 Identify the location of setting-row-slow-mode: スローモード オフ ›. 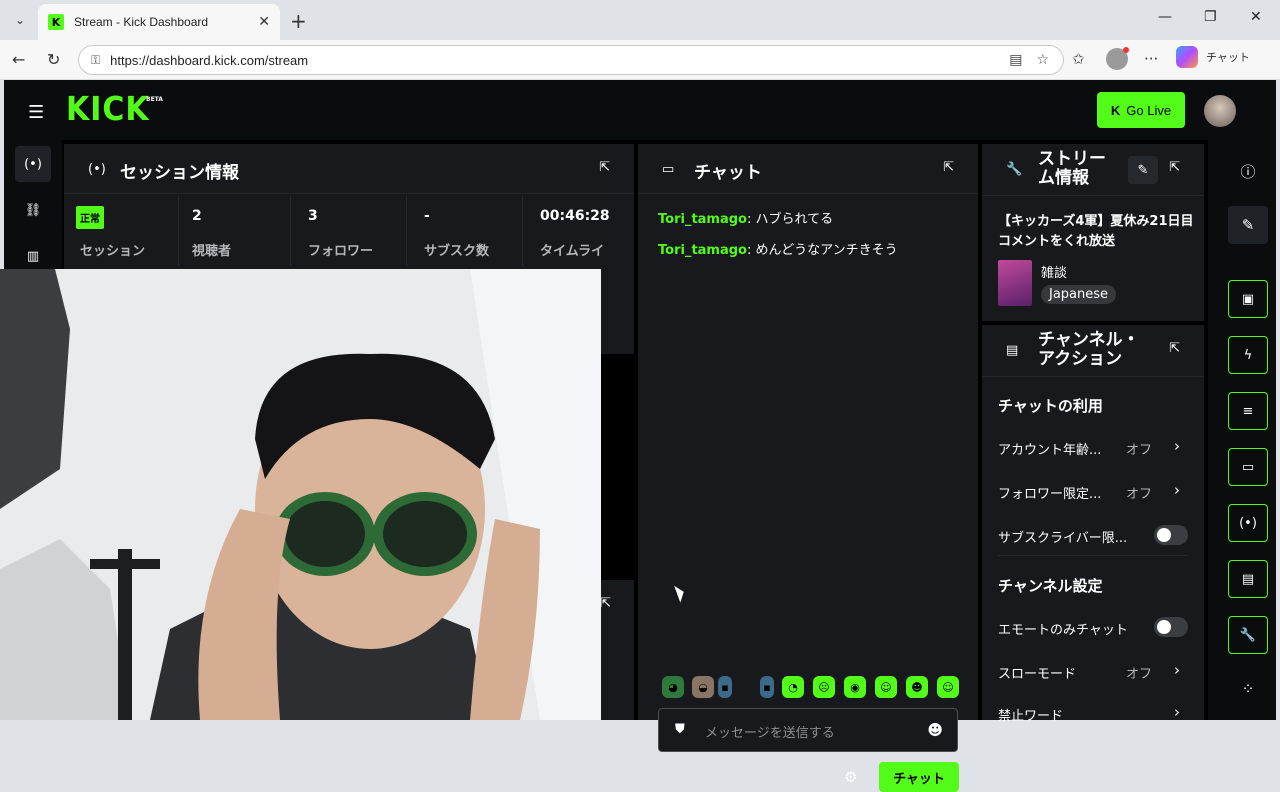
(1093, 671).